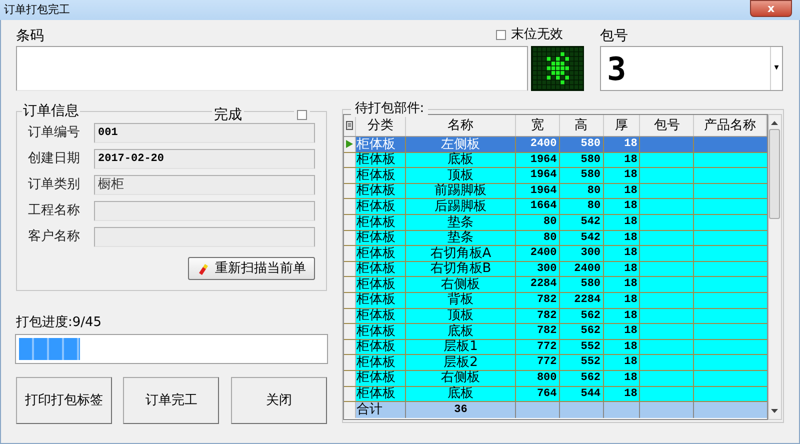 The width and height of the screenshot is (800, 444). Describe the element at coordinates (30, 36) in the screenshot. I see `barcode-label: 条码` at that location.